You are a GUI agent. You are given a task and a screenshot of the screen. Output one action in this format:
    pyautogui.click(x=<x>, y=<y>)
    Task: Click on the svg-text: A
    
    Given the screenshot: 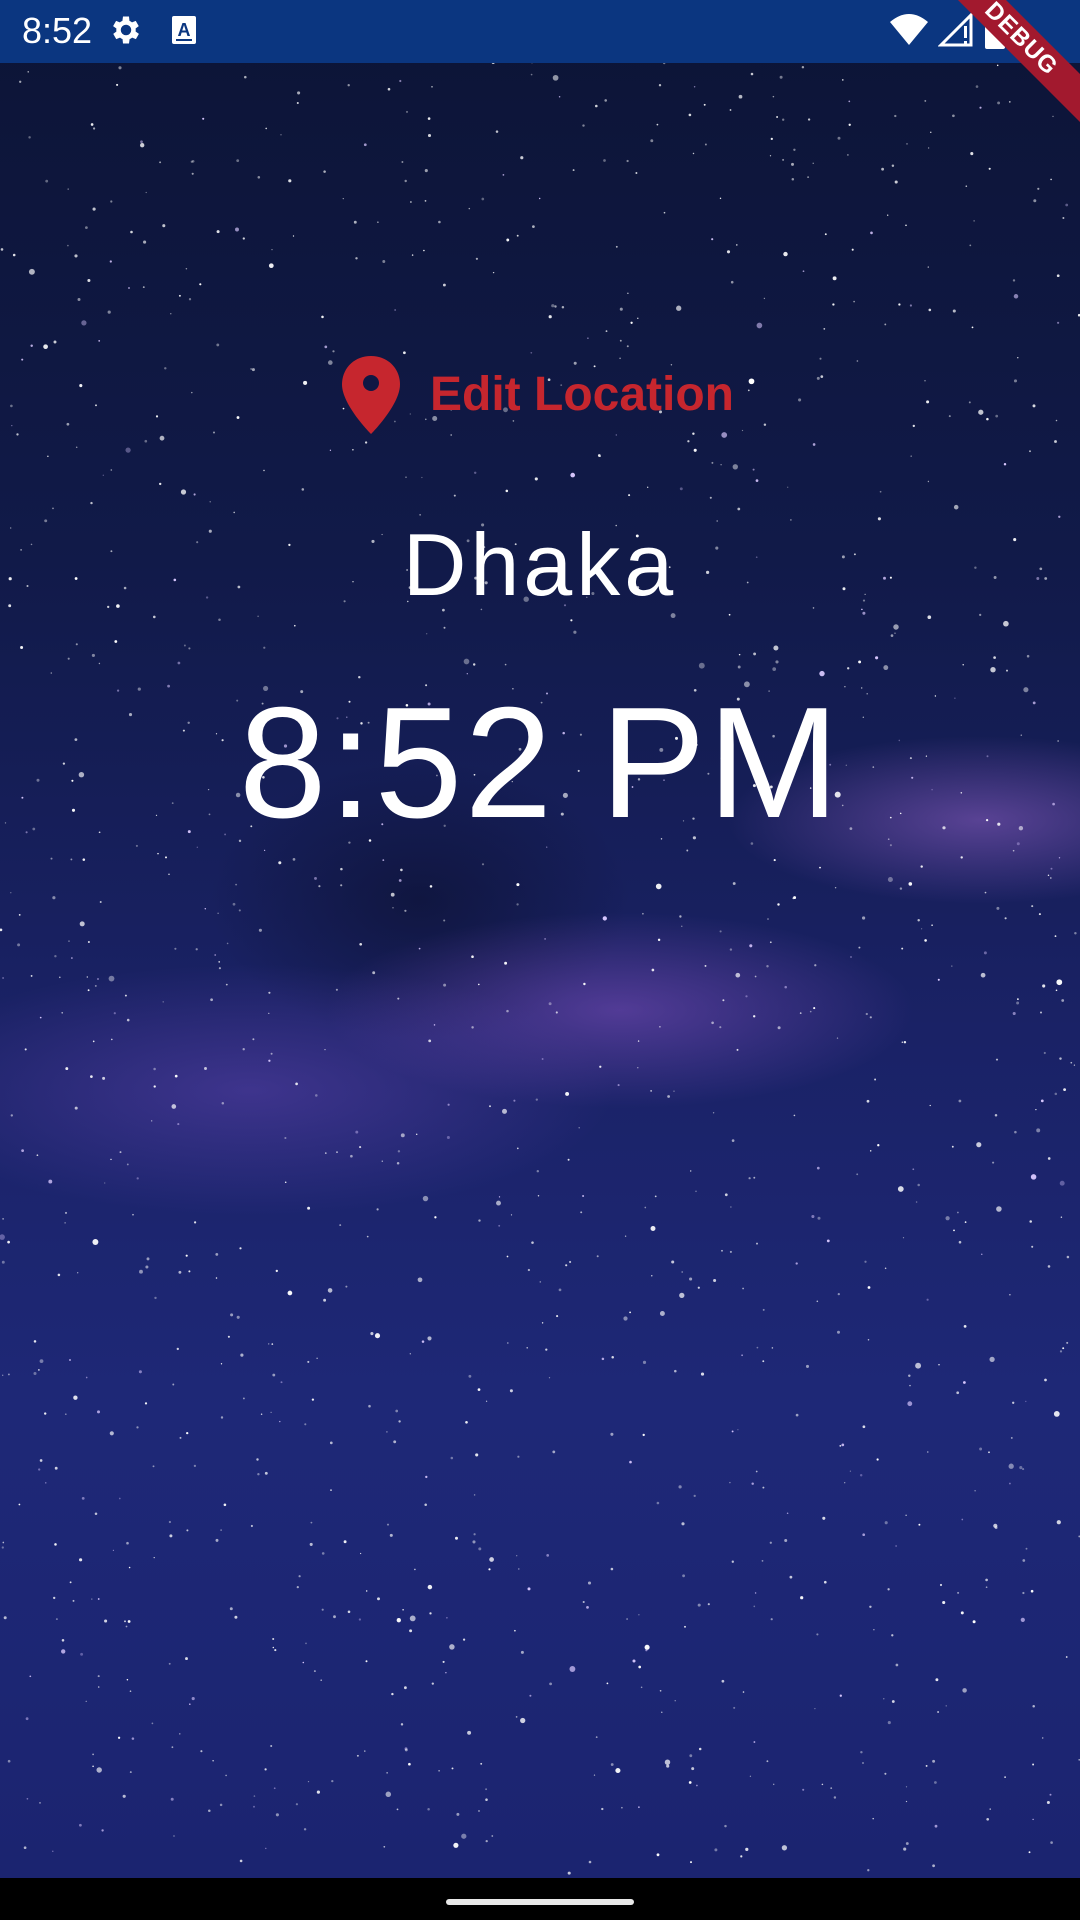 What is the action you would take?
    pyautogui.click(x=184, y=30)
    